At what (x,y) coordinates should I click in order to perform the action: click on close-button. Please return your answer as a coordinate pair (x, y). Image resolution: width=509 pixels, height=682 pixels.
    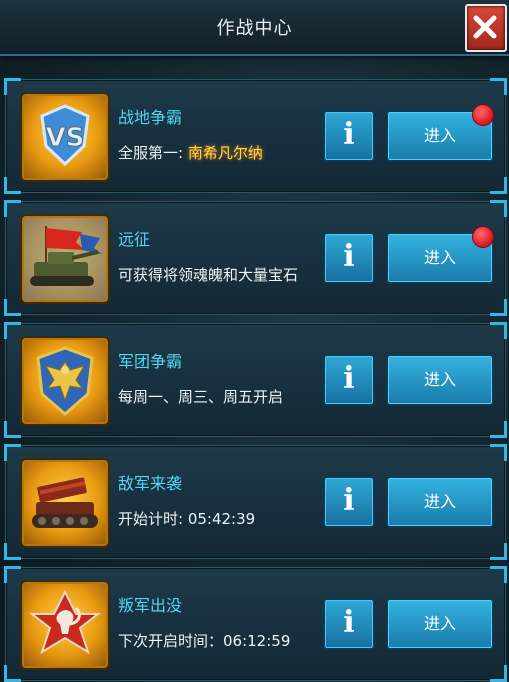
    Looking at the image, I should click on (486, 28).